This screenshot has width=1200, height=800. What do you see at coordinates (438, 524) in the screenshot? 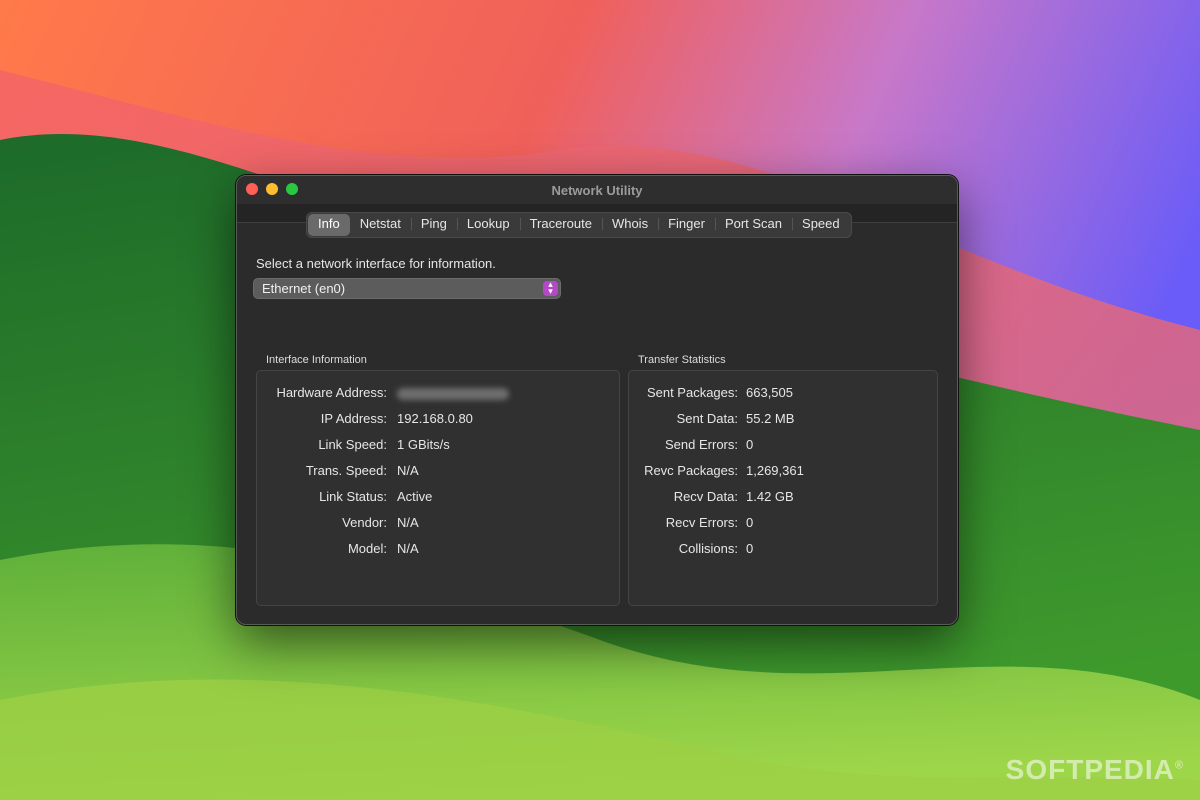
I see `info-row: Vendor: N/A` at bounding box center [438, 524].